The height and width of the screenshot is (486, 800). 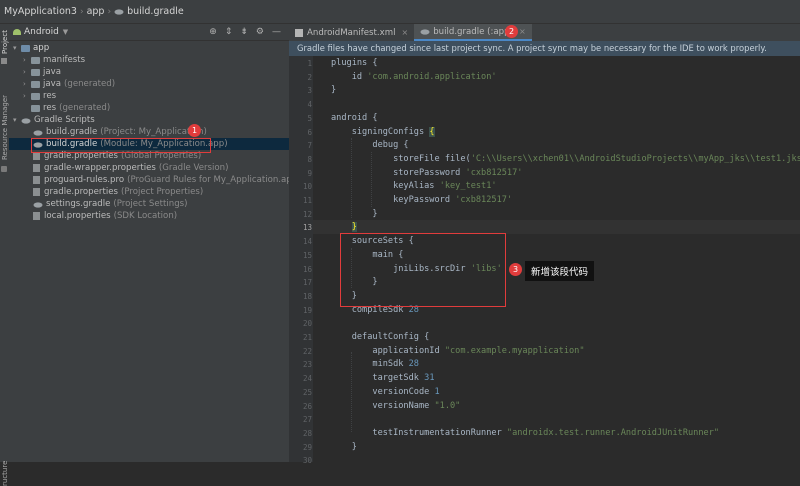 What do you see at coordinates (276, 32) in the screenshot?
I see `hide-icon: —` at bounding box center [276, 32].